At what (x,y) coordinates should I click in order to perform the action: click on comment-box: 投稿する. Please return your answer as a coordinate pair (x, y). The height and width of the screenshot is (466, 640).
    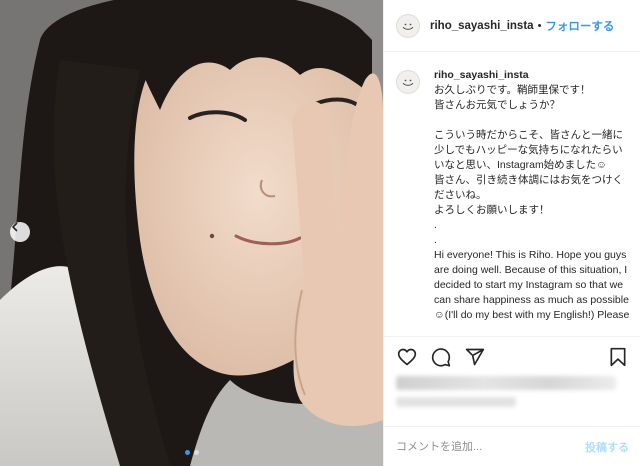
    Looking at the image, I should click on (512, 446).